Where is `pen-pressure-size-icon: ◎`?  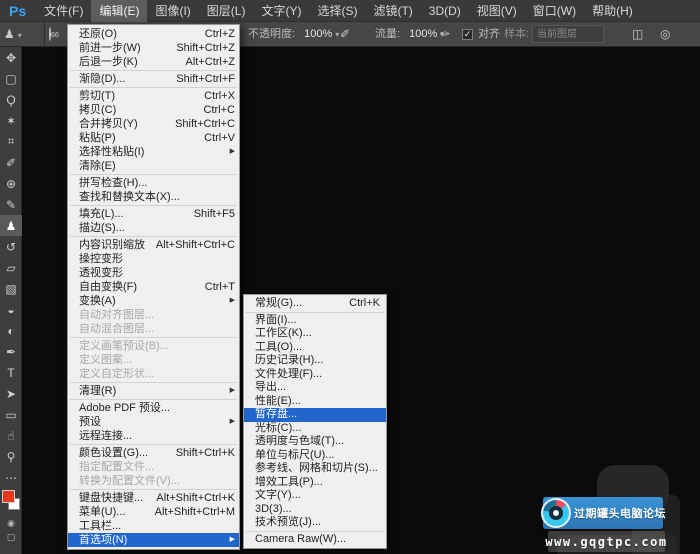 pen-pressure-size-icon: ◎ is located at coordinates (665, 34).